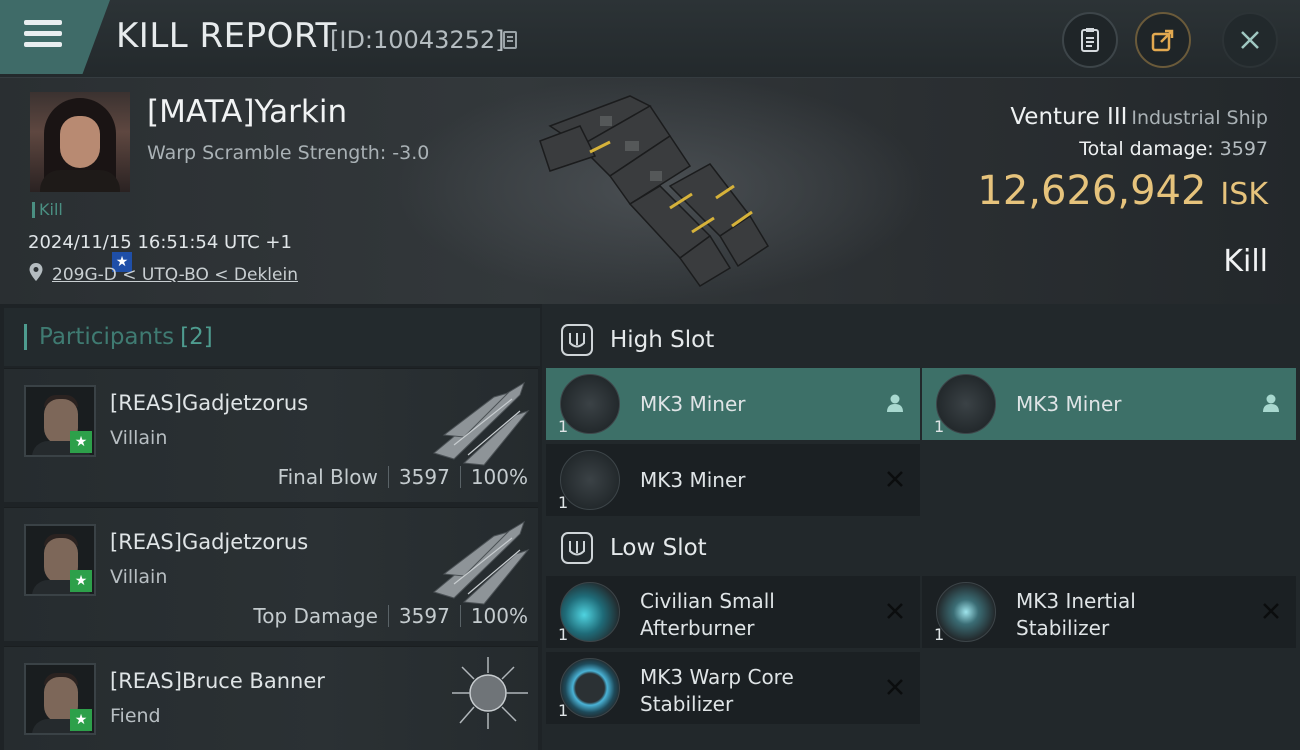 The height and width of the screenshot is (750, 1300). What do you see at coordinates (327, 477) in the screenshot?
I see `stat-label: Final Blow` at bounding box center [327, 477].